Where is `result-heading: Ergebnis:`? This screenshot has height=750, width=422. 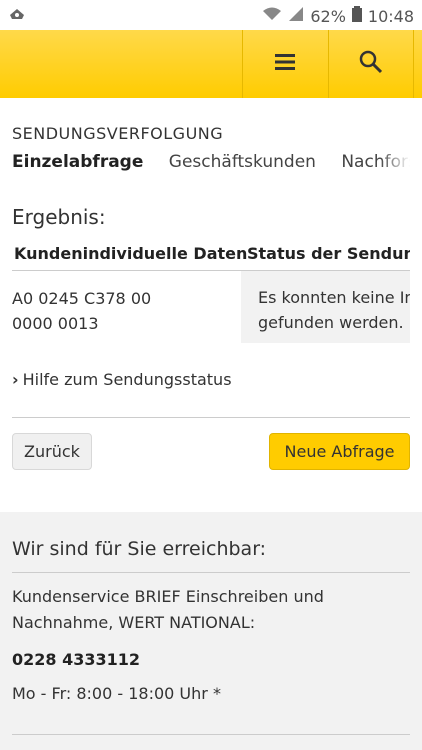
result-heading: Ergebnis: is located at coordinates (59, 217).